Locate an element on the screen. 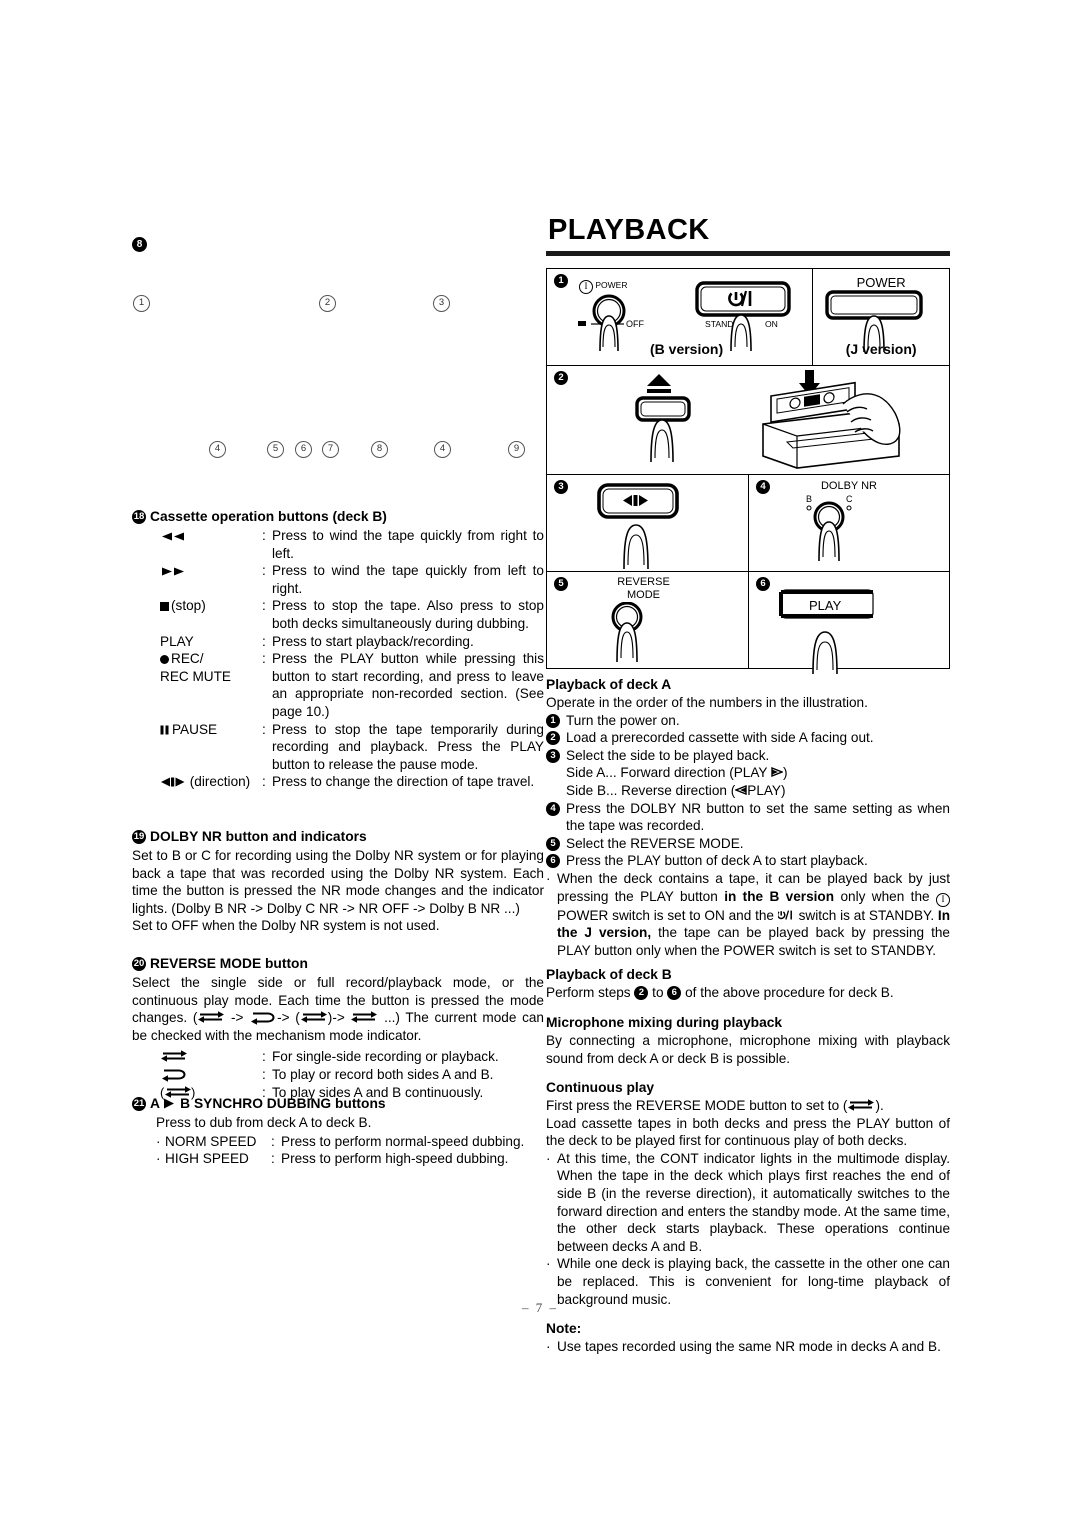  figure-row-2: 2 is located at coordinates (748, 420).